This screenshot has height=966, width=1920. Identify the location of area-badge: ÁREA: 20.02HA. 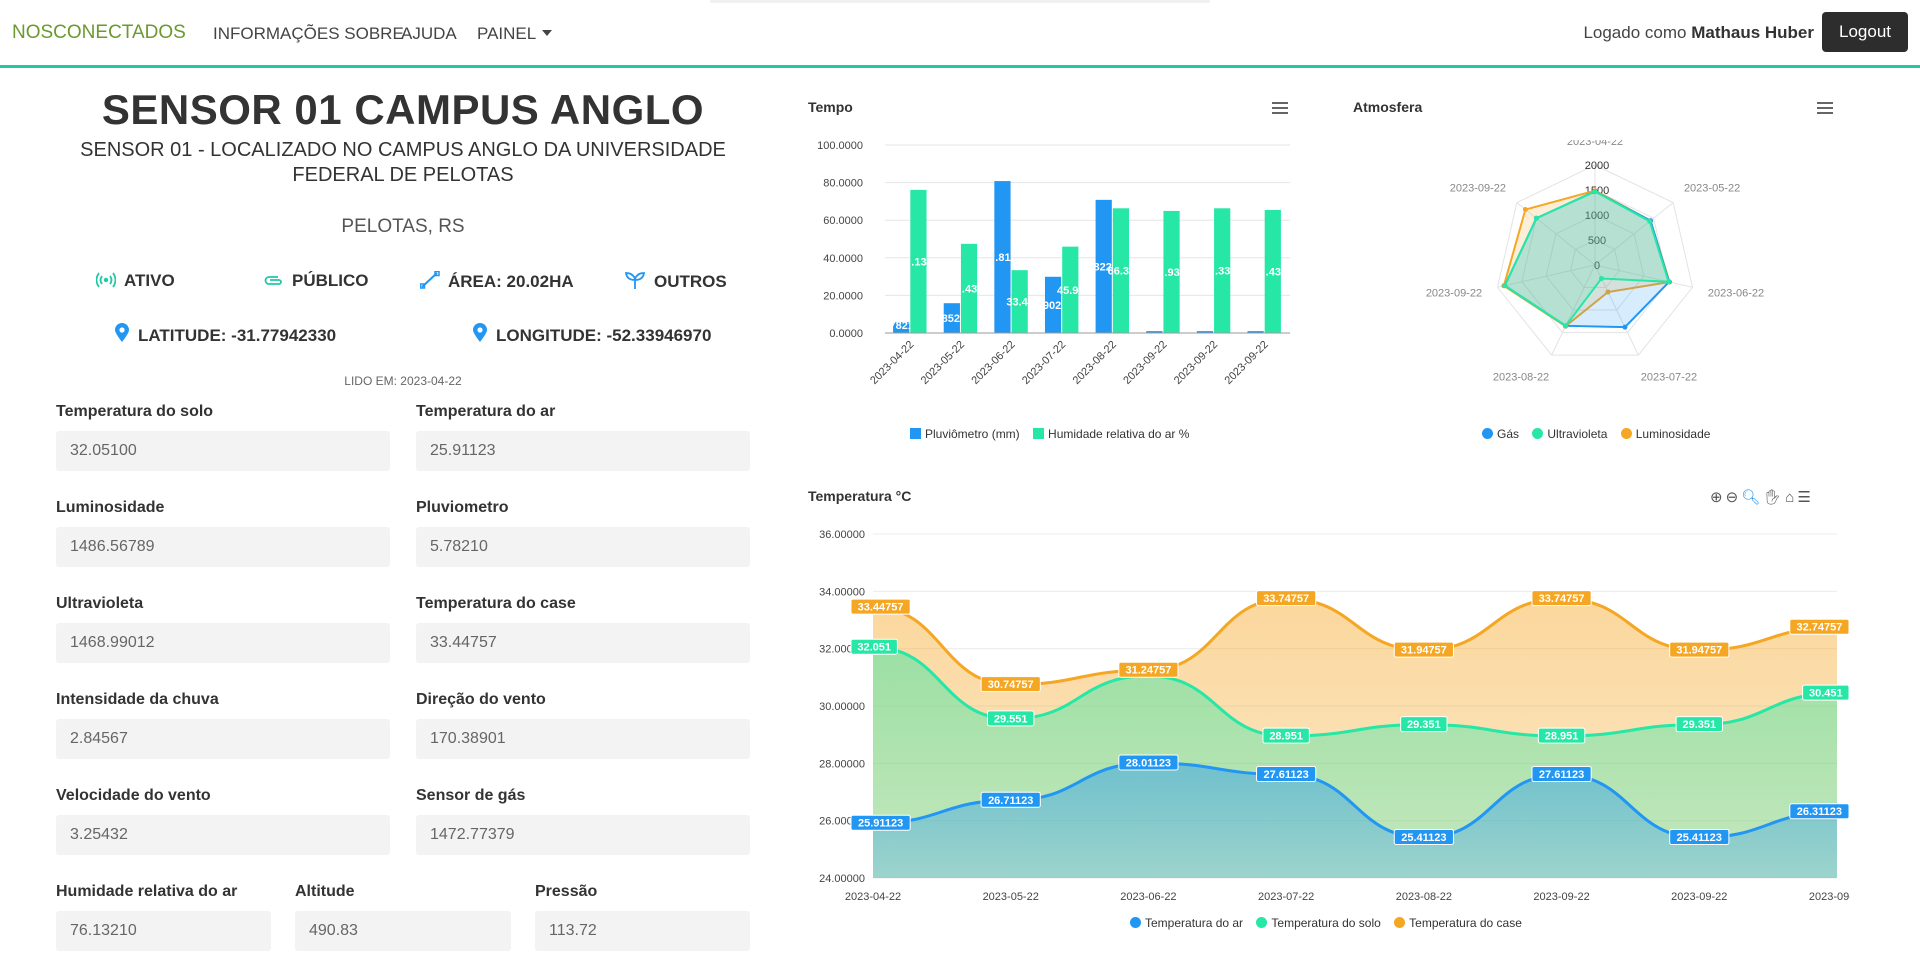
(496, 282).